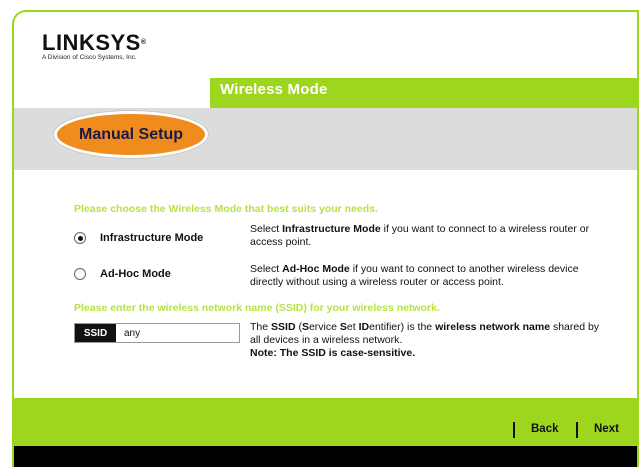 The height and width of the screenshot is (467, 639). Describe the element at coordinates (325, 422) in the screenshot. I see `footer-bar` at that location.